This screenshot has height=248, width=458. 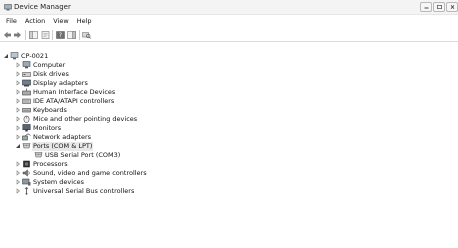 What do you see at coordinates (49, 65) in the screenshot?
I see `tree-item-label: Computer` at bounding box center [49, 65].